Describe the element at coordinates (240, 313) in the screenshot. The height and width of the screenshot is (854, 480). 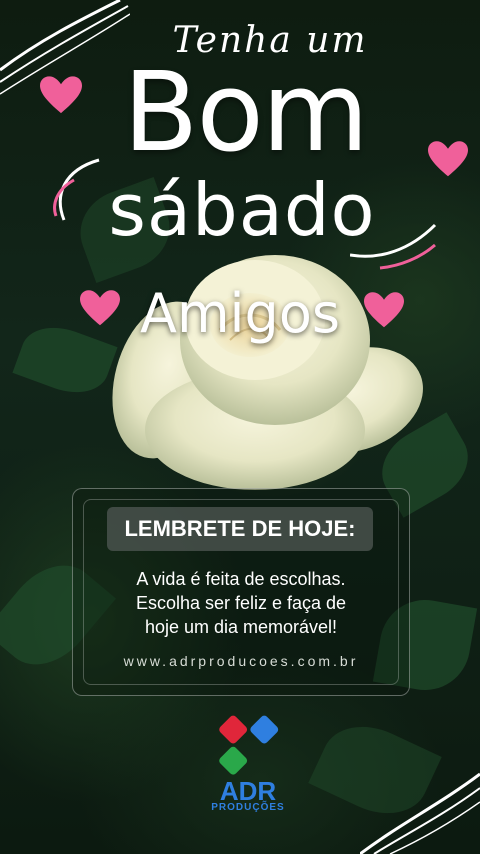
I see `greeting-line-amigos: Amigos` at that location.